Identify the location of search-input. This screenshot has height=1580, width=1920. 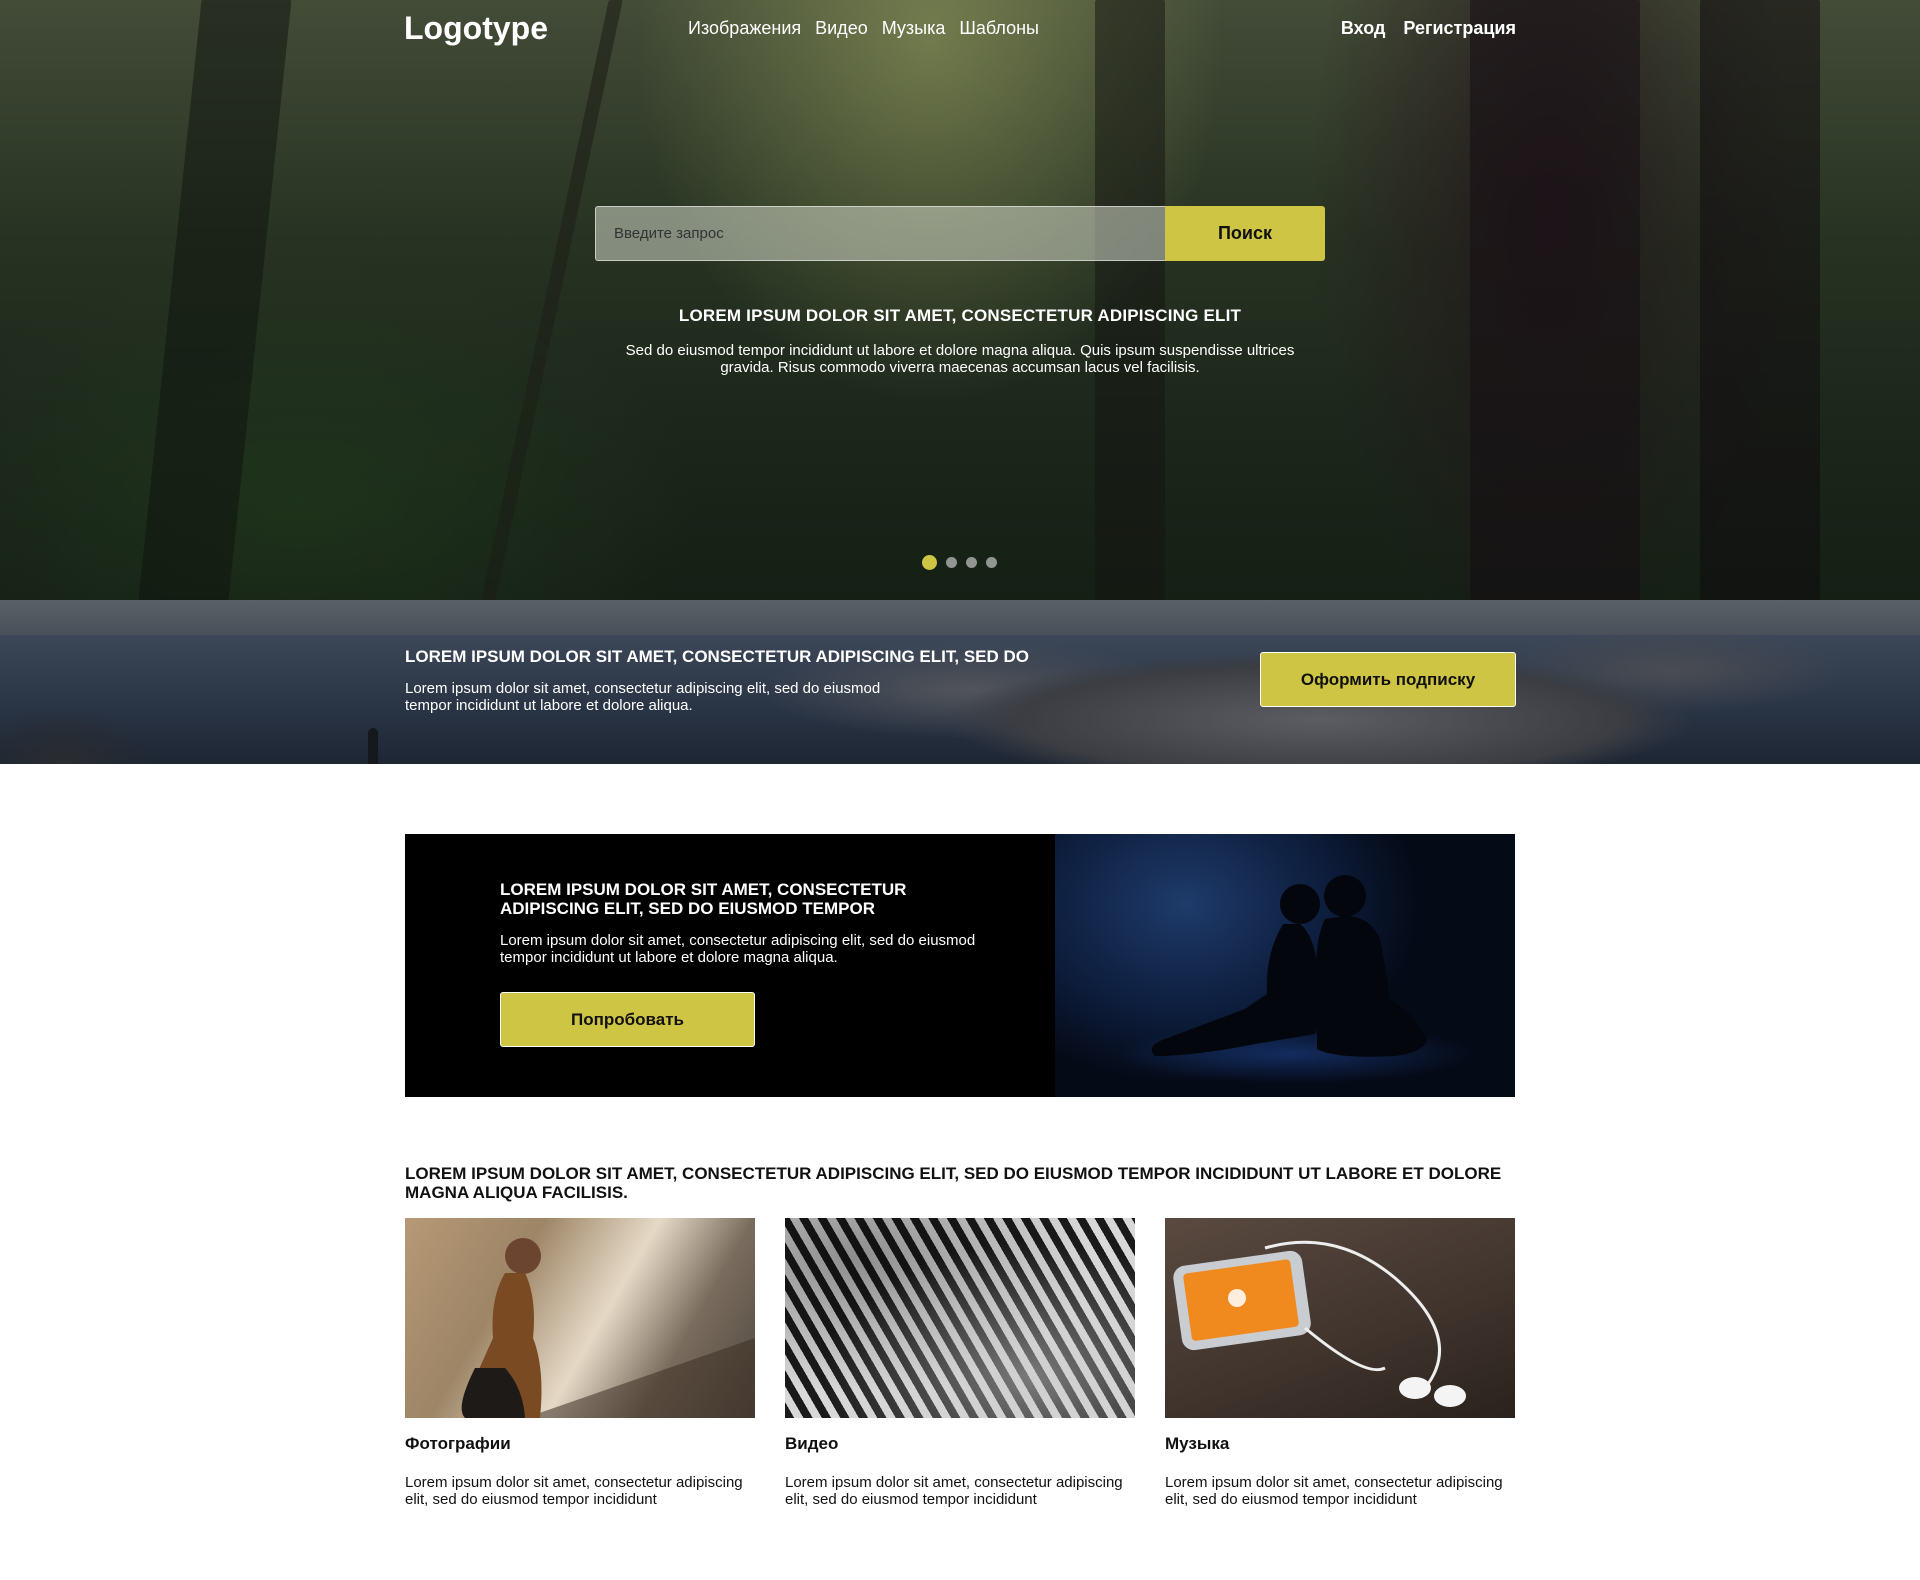
(880, 233).